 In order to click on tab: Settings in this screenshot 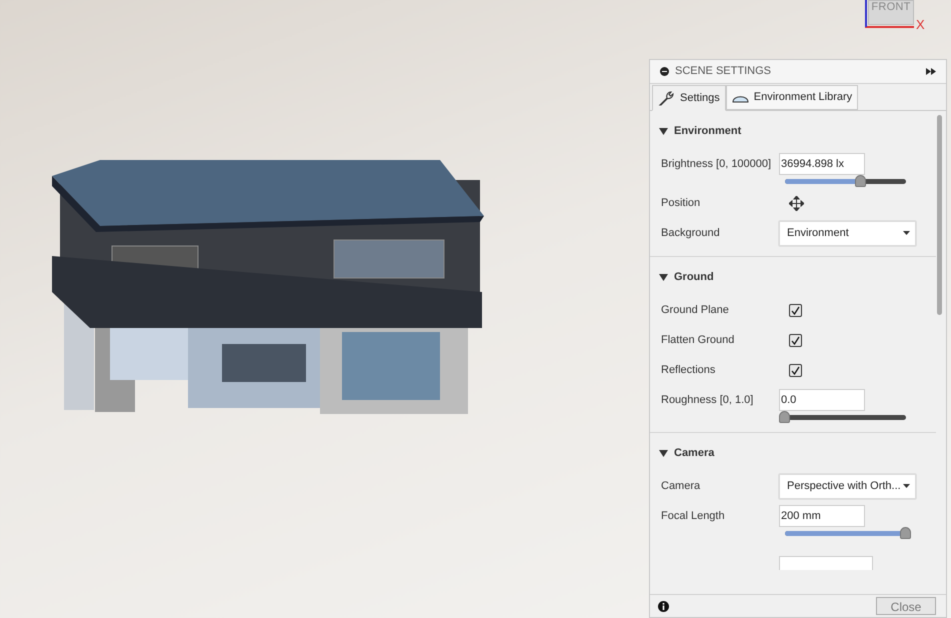, I will do `click(689, 98)`.